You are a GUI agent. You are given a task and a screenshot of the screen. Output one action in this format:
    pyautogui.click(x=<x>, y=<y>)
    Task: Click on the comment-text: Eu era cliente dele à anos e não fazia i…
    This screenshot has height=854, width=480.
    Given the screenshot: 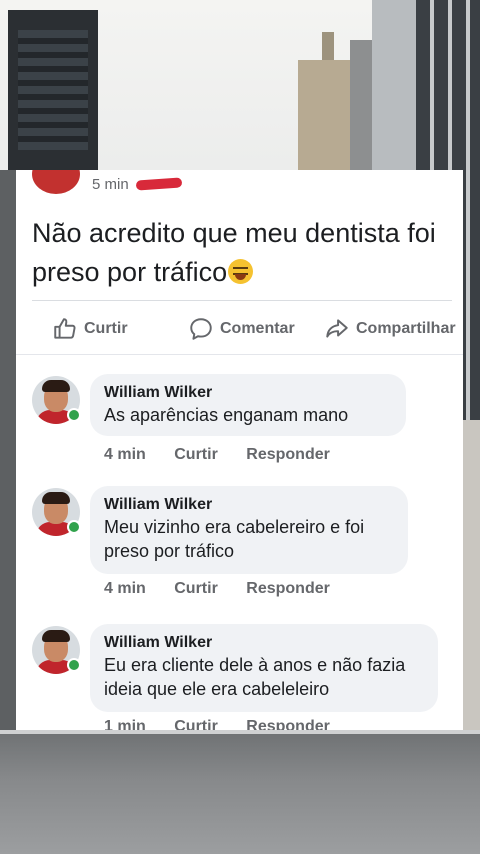 What is the action you would take?
    pyautogui.click(x=255, y=677)
    